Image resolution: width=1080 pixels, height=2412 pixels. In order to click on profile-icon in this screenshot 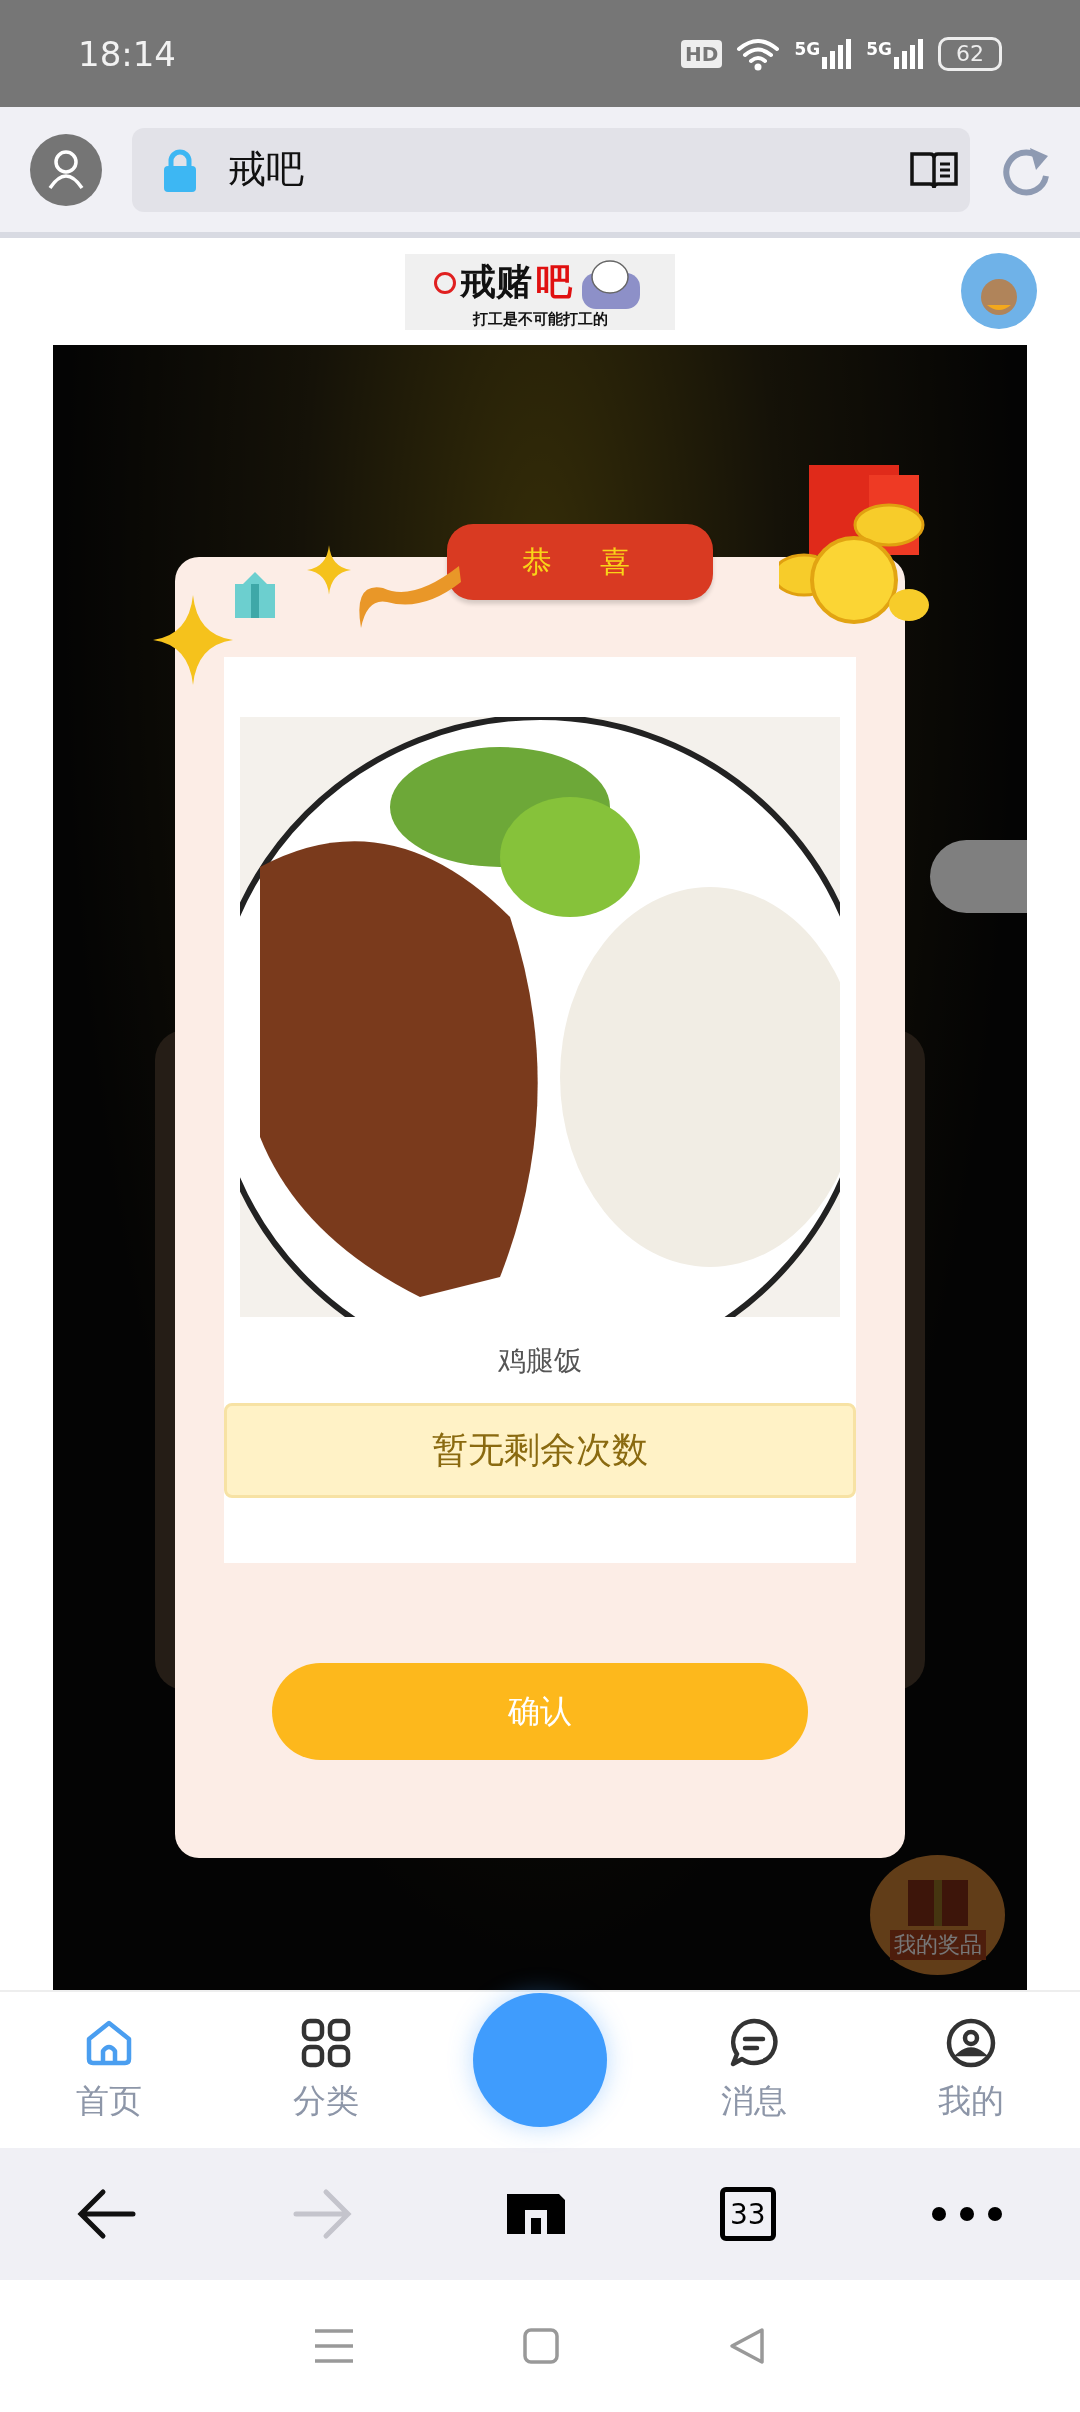, I will do `click(66, 169)`.